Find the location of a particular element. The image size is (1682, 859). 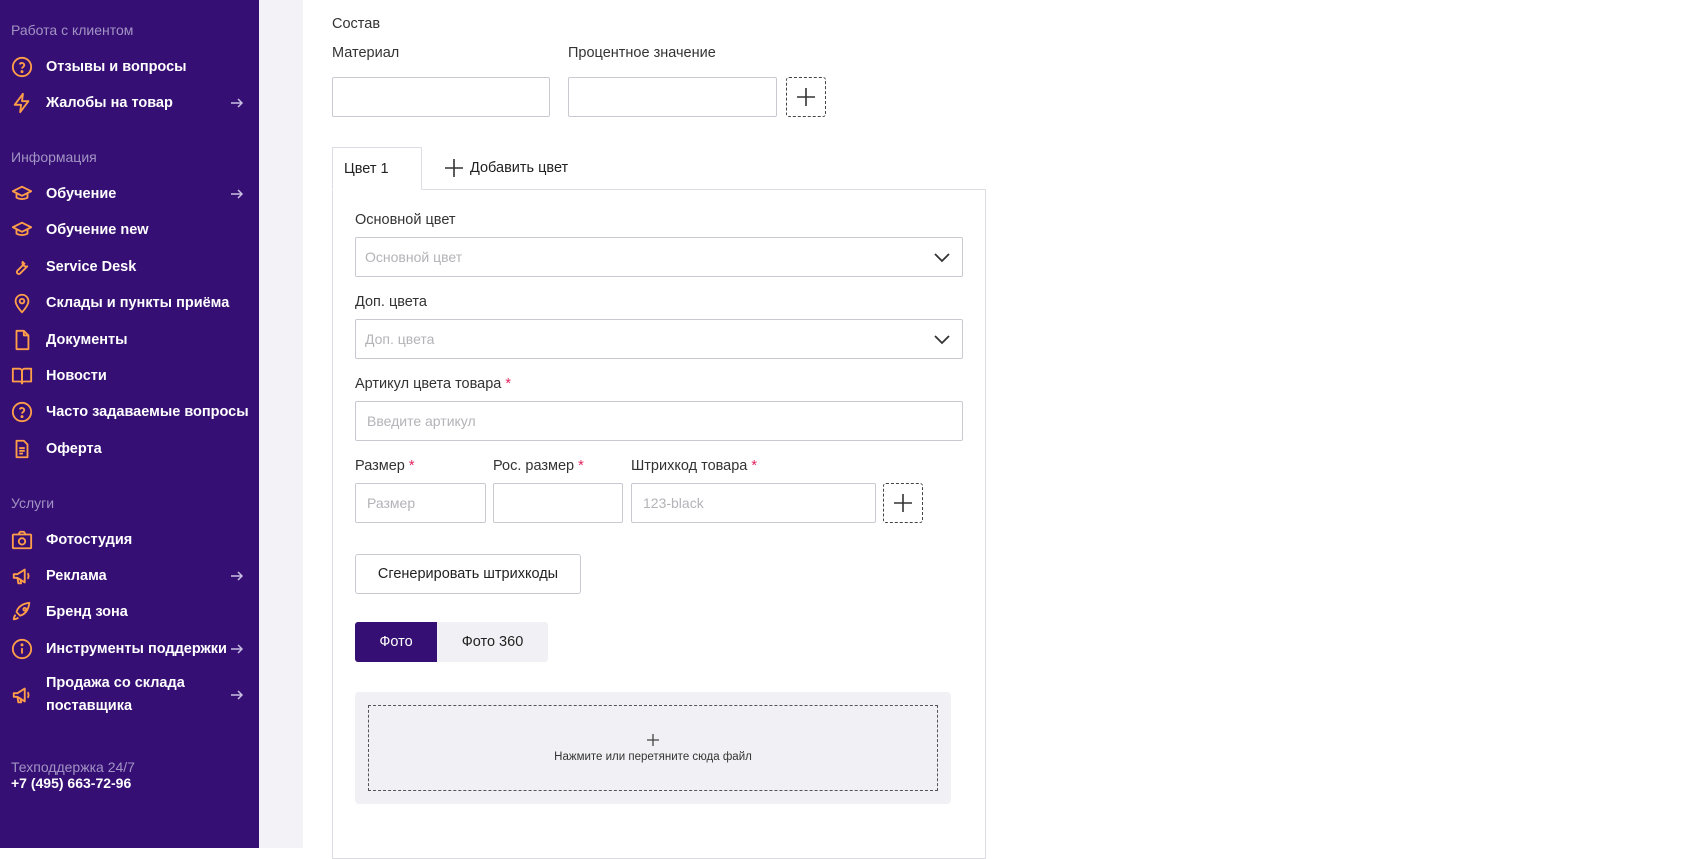

sidebar-item-label: Жалобы на товар is located at coordinates (109, 102).